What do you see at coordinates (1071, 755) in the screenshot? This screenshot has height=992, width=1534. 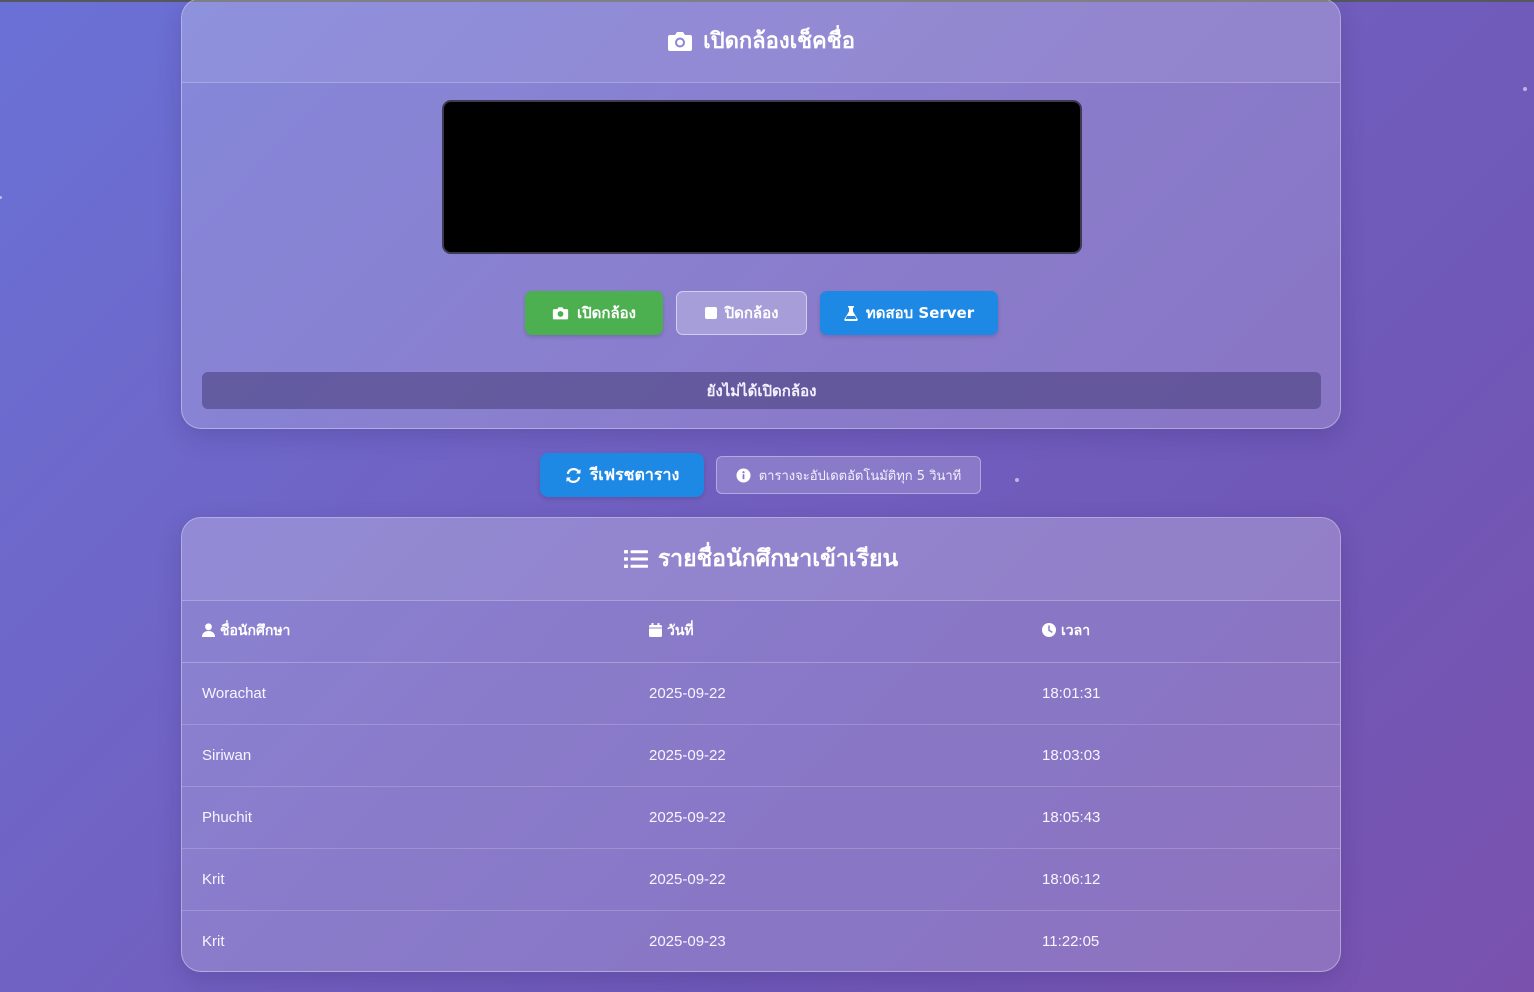 I see `row-time: 18:03:03` at bounding box center [1071, 755].